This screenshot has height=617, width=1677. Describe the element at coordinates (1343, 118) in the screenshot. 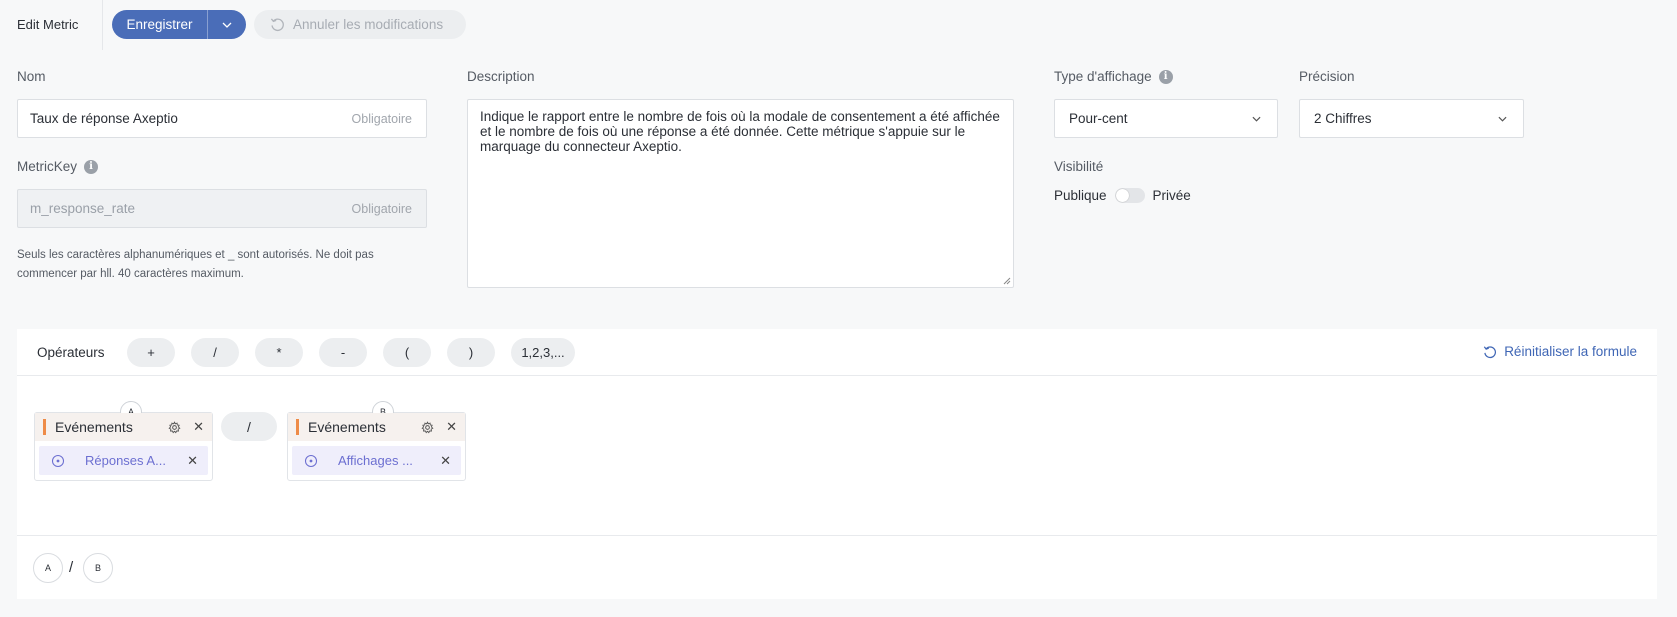

I see `precision-value: 2 Chiffres` at that location.